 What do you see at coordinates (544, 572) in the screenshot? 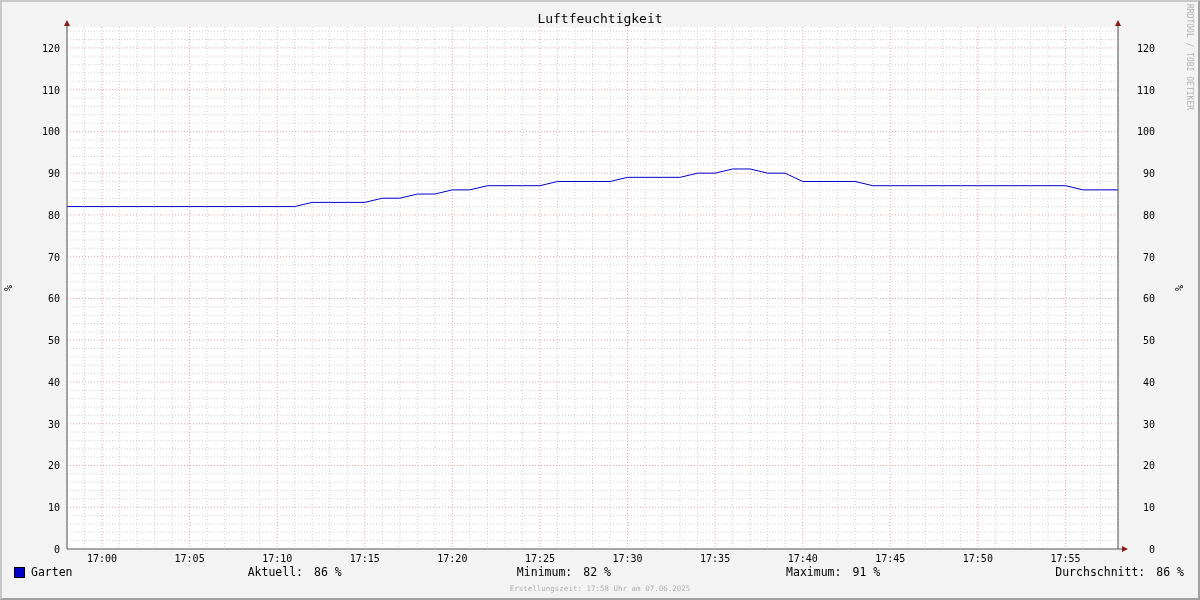
I see `stat-label: Minimum:` at bounding box center [544, 572].